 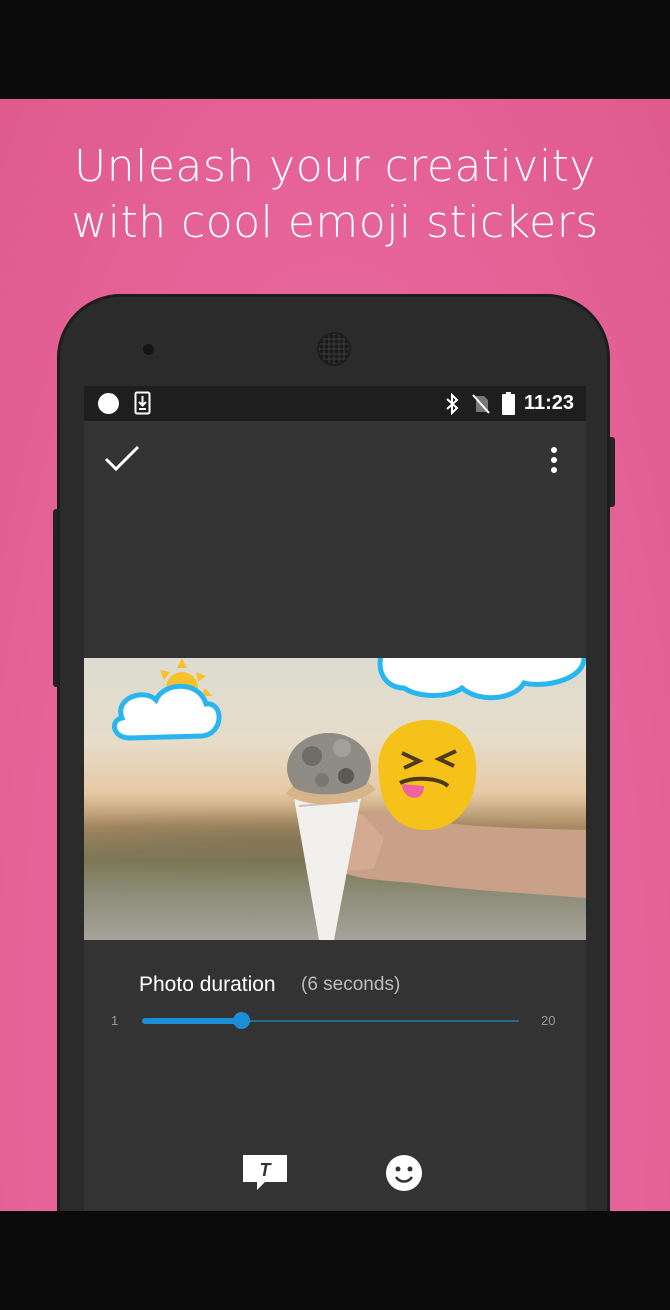 What do you see at coordinates (335, 403) in the screenshot?
I see `status-bar: 11:23` at bounding box center [335, 403].